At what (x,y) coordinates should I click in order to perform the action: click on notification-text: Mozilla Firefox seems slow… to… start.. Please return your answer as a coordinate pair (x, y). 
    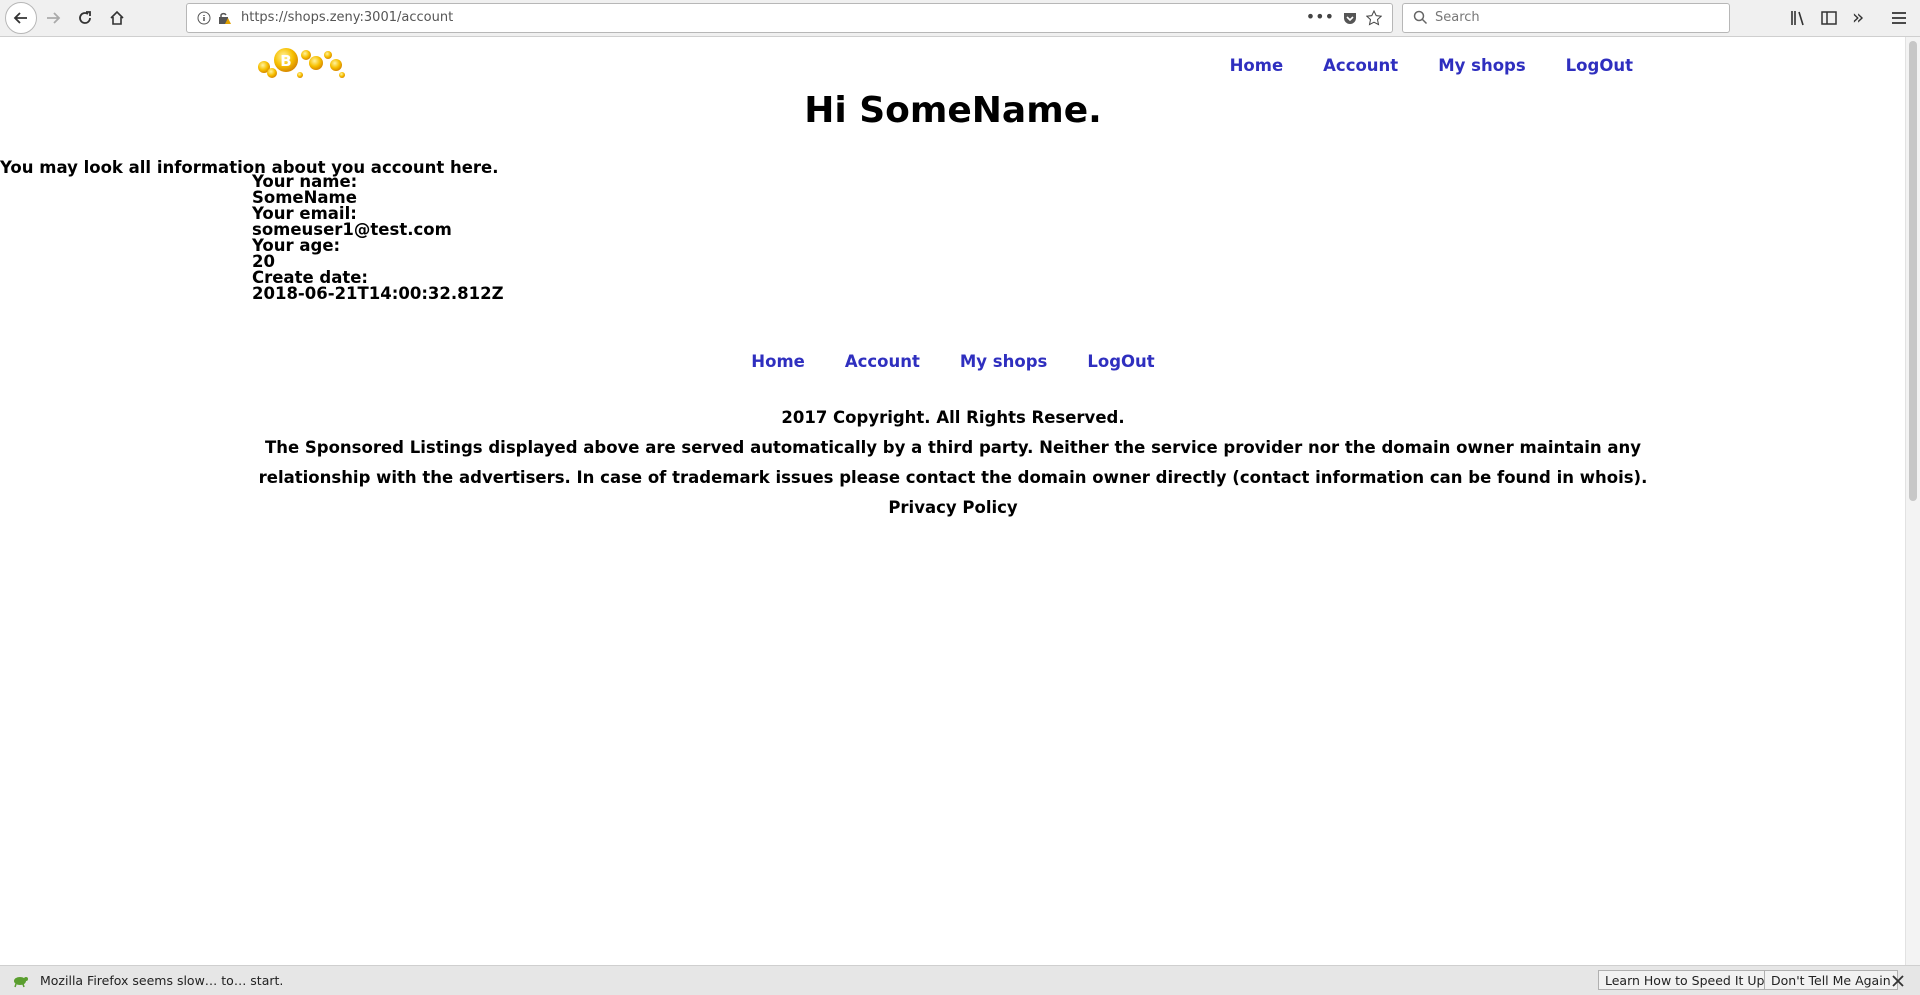
    Looking at the image, I should click on (162, 980).